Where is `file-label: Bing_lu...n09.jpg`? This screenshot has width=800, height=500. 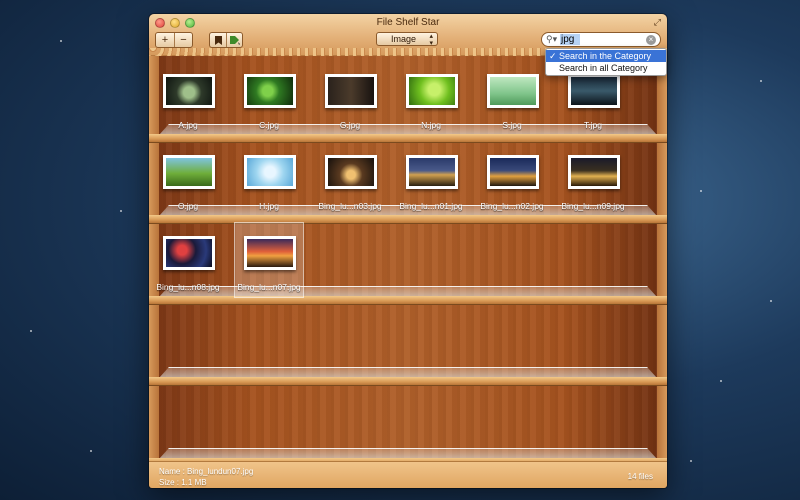 file-label: Bing_lu...n09.jpg is located at coordinates (593, 206).